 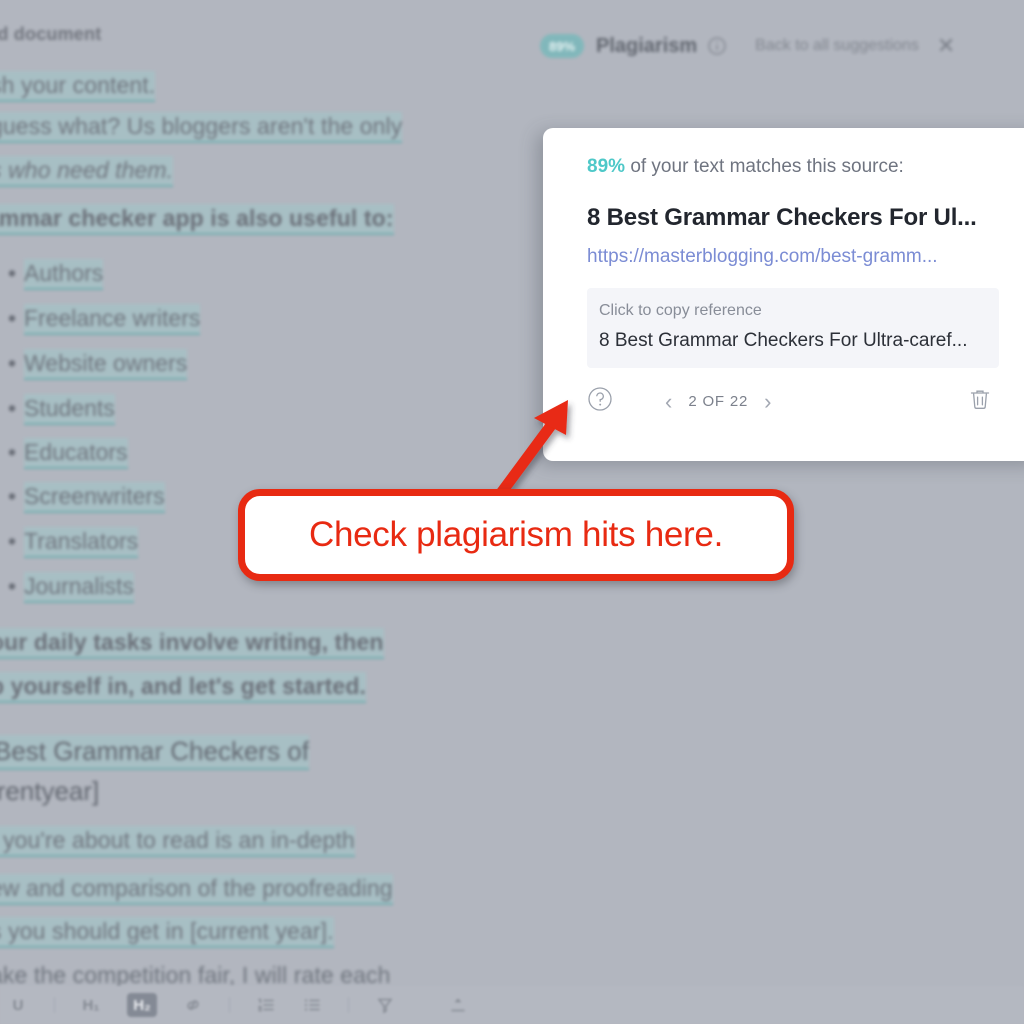 What do you see at coordinates (51, 34) in the screenshot?
I see `document-title: led document` at bounding box center [51, 34].